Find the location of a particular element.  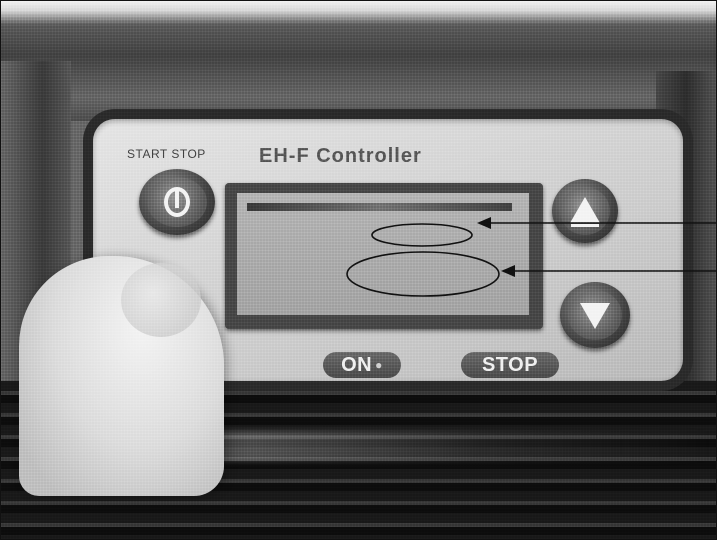

down-button is located at coordinates (595, 315).